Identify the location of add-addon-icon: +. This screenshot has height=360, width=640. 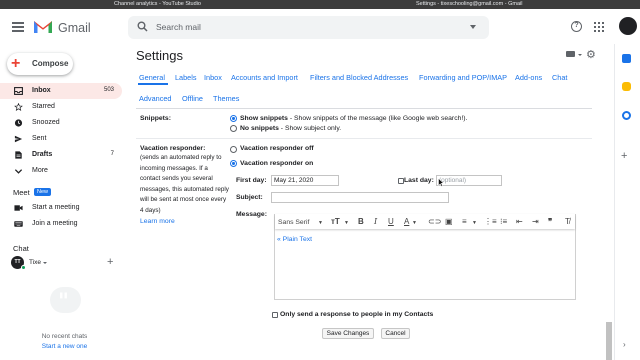
(624, 156).